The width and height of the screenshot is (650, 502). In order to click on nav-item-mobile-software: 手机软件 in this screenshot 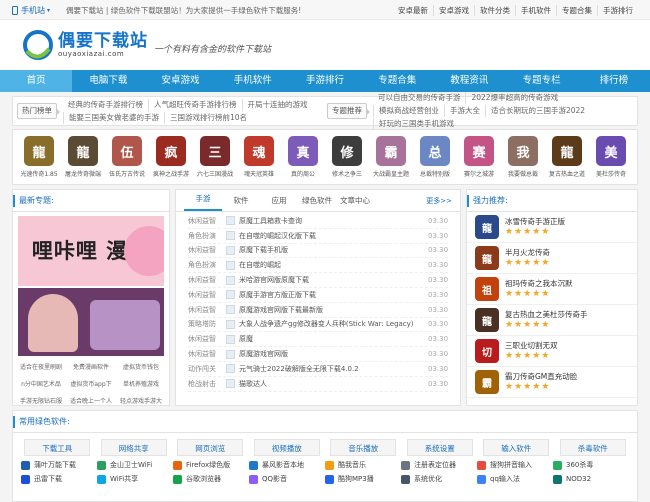, I will do `click(253, 81)`.